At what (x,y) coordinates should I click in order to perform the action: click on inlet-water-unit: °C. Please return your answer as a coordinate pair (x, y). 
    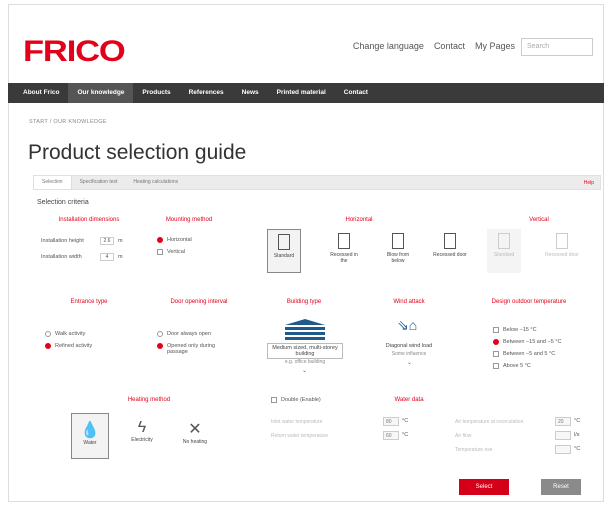
    Looking at the image, I should click on (405, 421).